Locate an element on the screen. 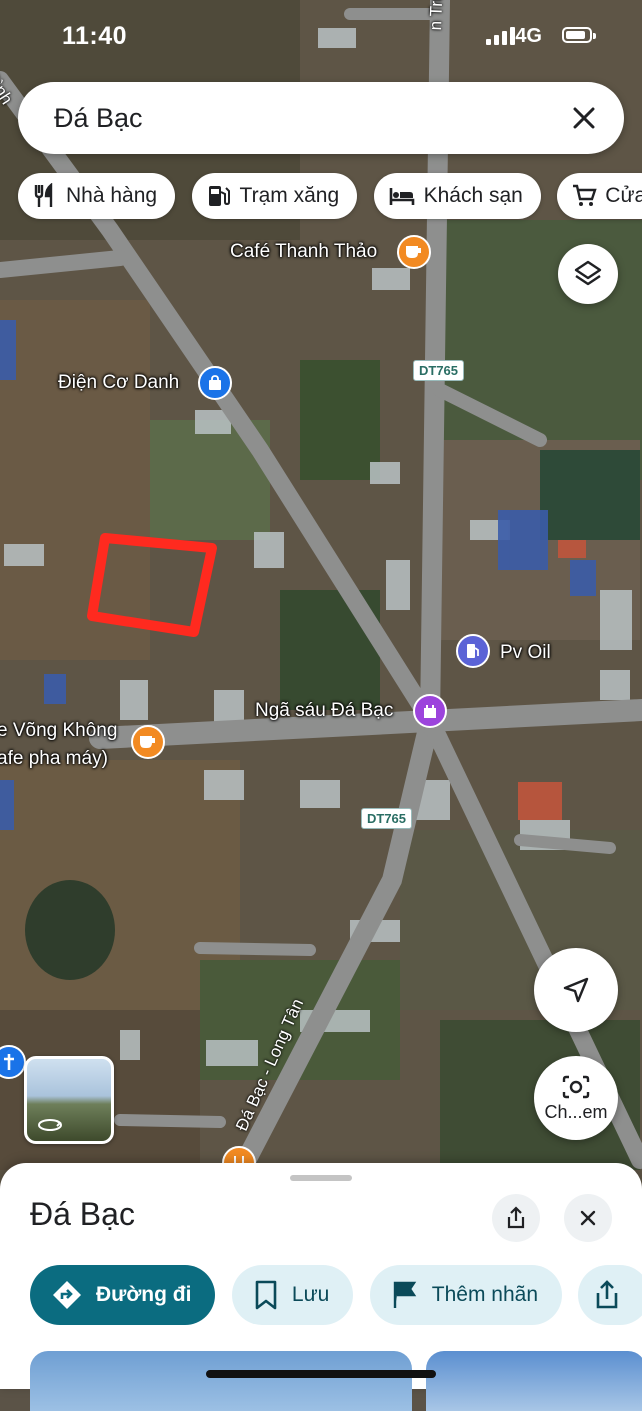 The width and height of the screenshot is (642, 1411). fuel-pin is located at coordinates (473, 651).